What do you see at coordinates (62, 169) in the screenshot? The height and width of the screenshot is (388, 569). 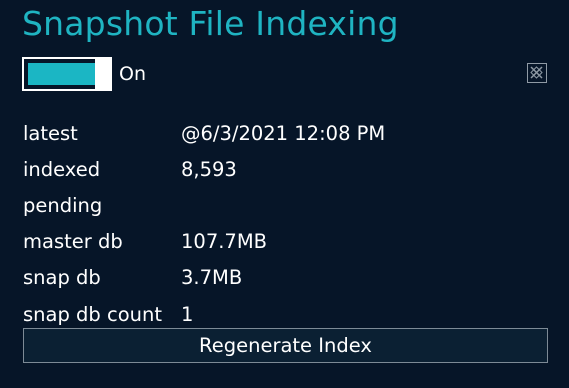 I see `info-label: indexed` at bounding box center [62, 169].